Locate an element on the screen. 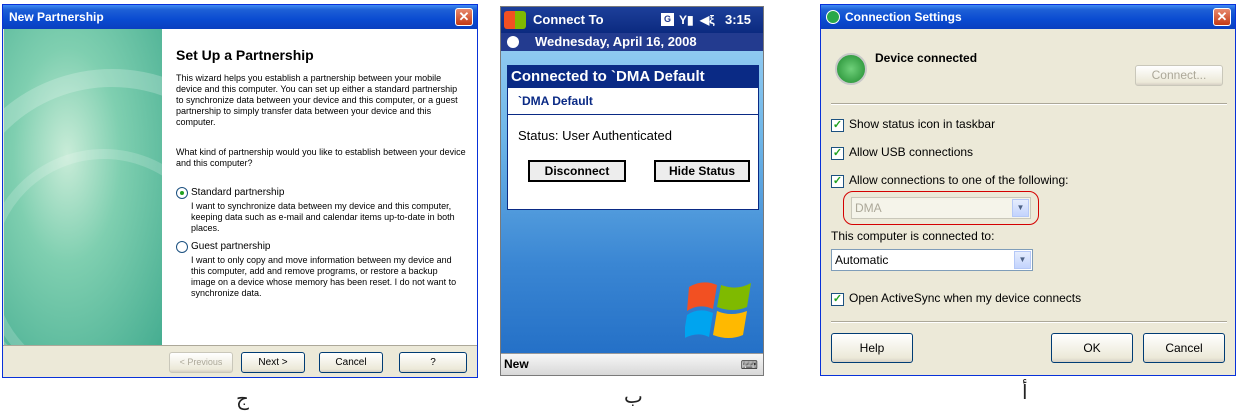 This screenshot has height=417, width=1240. status-icon-label: Show status icon in taskbar is located at coordinates (922, 124).